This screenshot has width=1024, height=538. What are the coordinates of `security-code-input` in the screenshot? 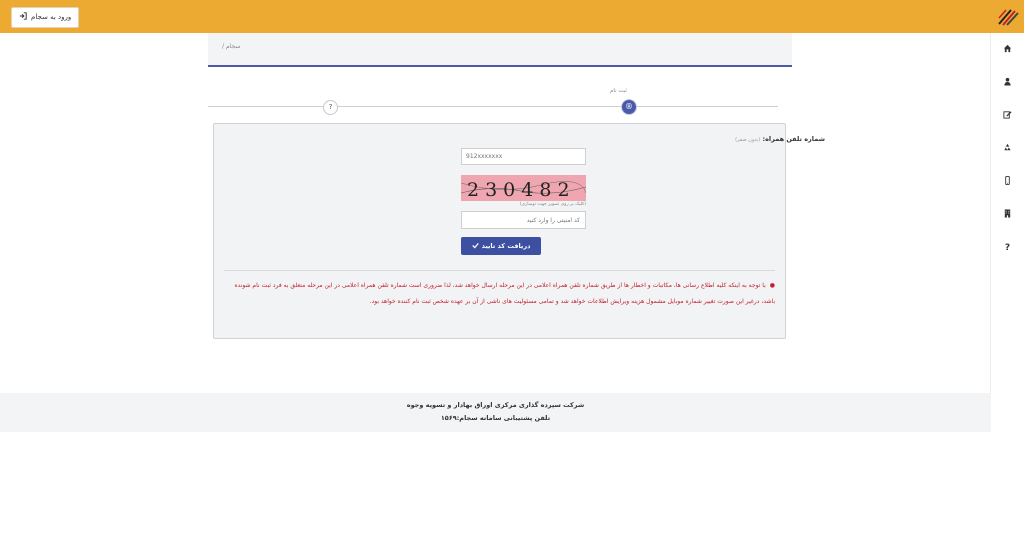 It's located at (523, 220).